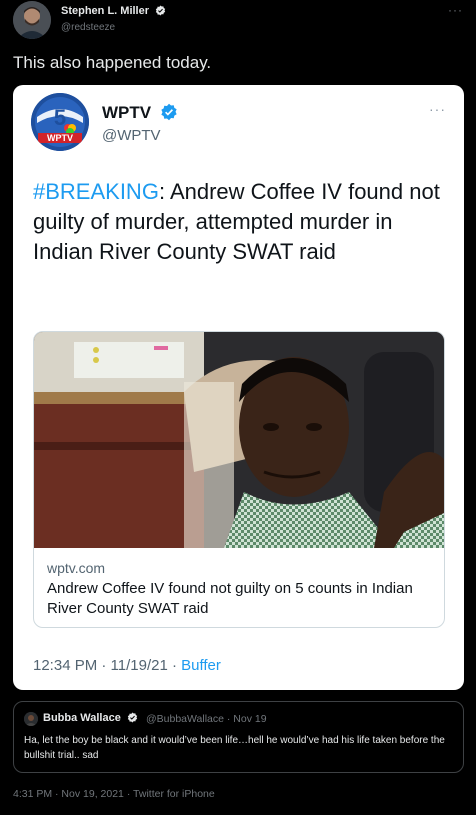 This screenshot has width=476, height=815. Describe the element at coordinates (90, 718) in the screenshot. I see `quoted-author-name: Bubba Wallace` at that location.